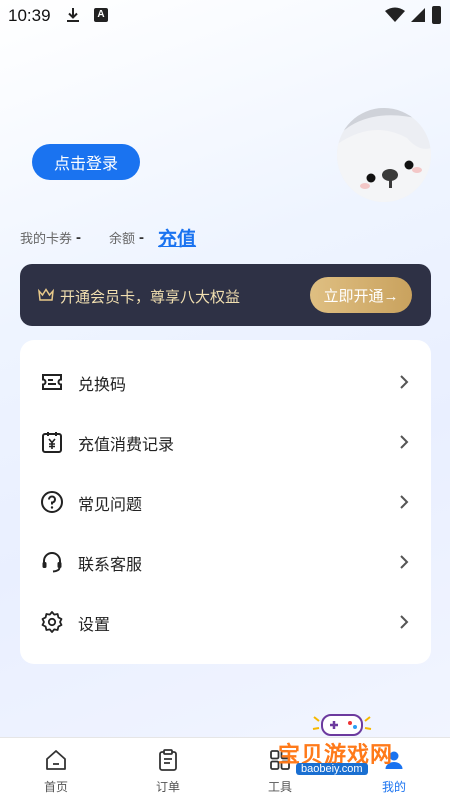  What do you see at coordinates (52, 562) in the screenshot?
I see `headset-icon` at bounding box center [52, 562].